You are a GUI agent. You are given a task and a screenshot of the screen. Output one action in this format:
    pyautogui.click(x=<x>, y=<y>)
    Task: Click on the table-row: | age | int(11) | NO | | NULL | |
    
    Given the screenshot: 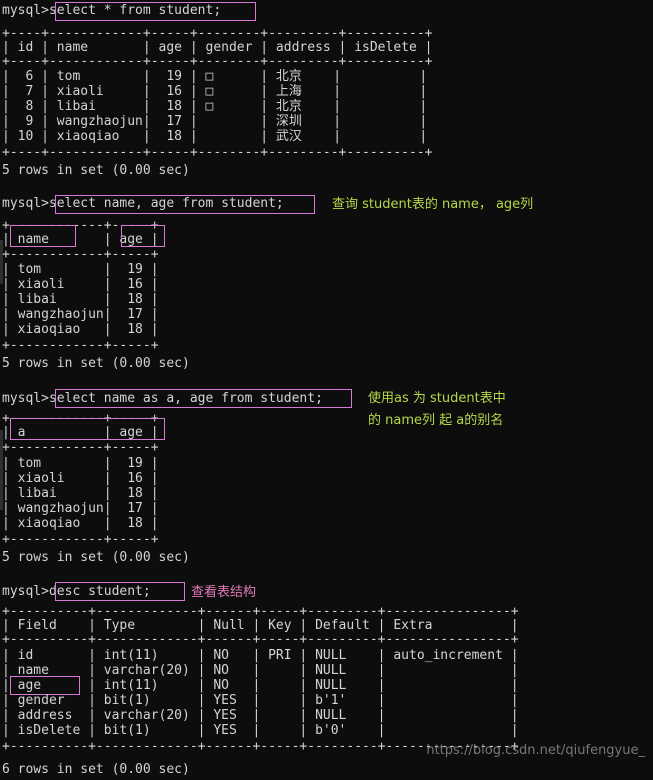 What is the action you would take?
    pyautogui.click(x=260, y=685)
    